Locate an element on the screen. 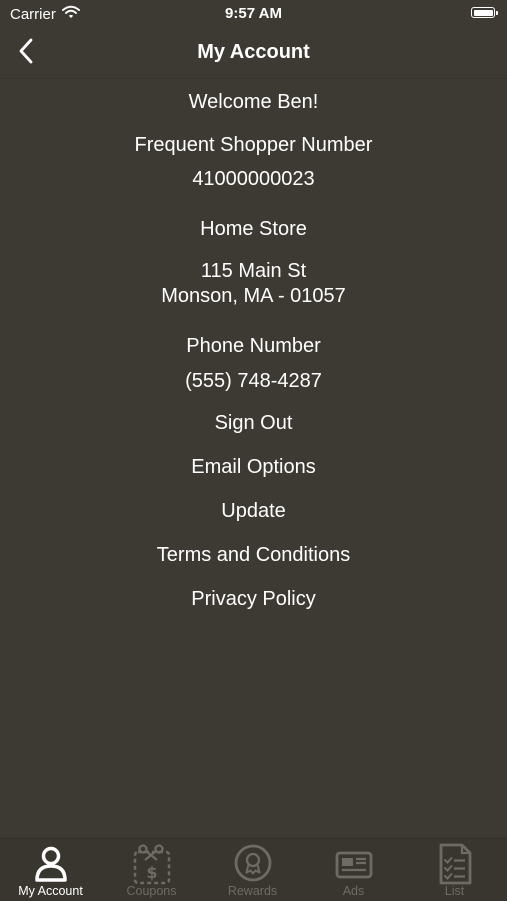  tab-label-ads: Ads is located at coordinates (353, 891).